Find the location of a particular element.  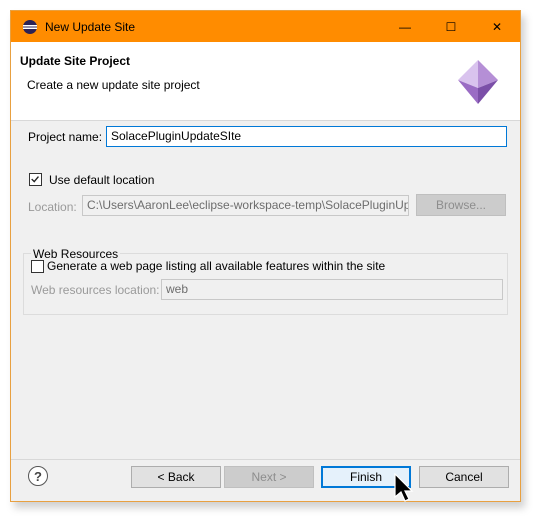

maximize-button: ☐ is located at coordinates (451, 26).